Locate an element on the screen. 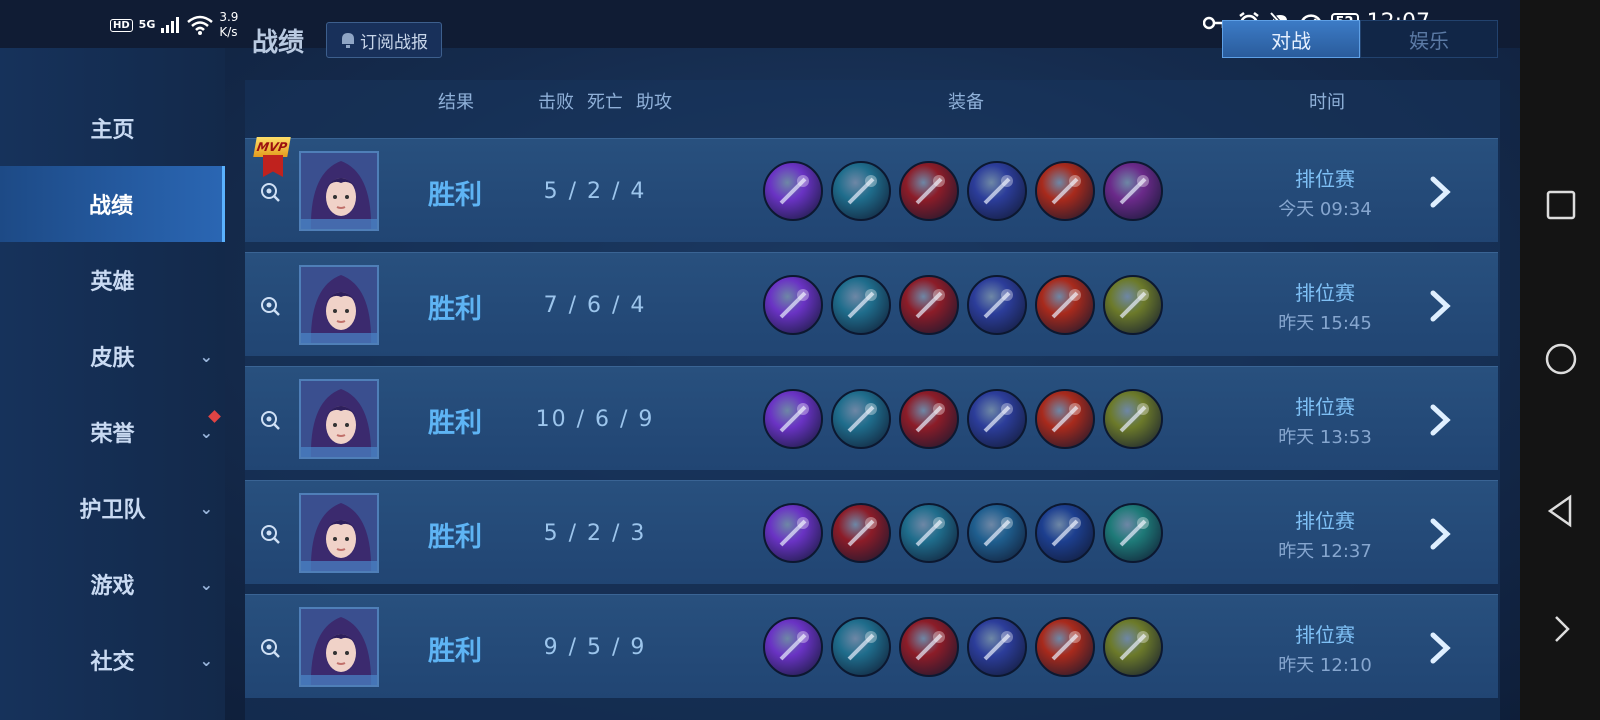 The width and height of the screenshot is (1600, 720). match-kda: 5 / 2 / 4 is located at coordinates (595, 191).